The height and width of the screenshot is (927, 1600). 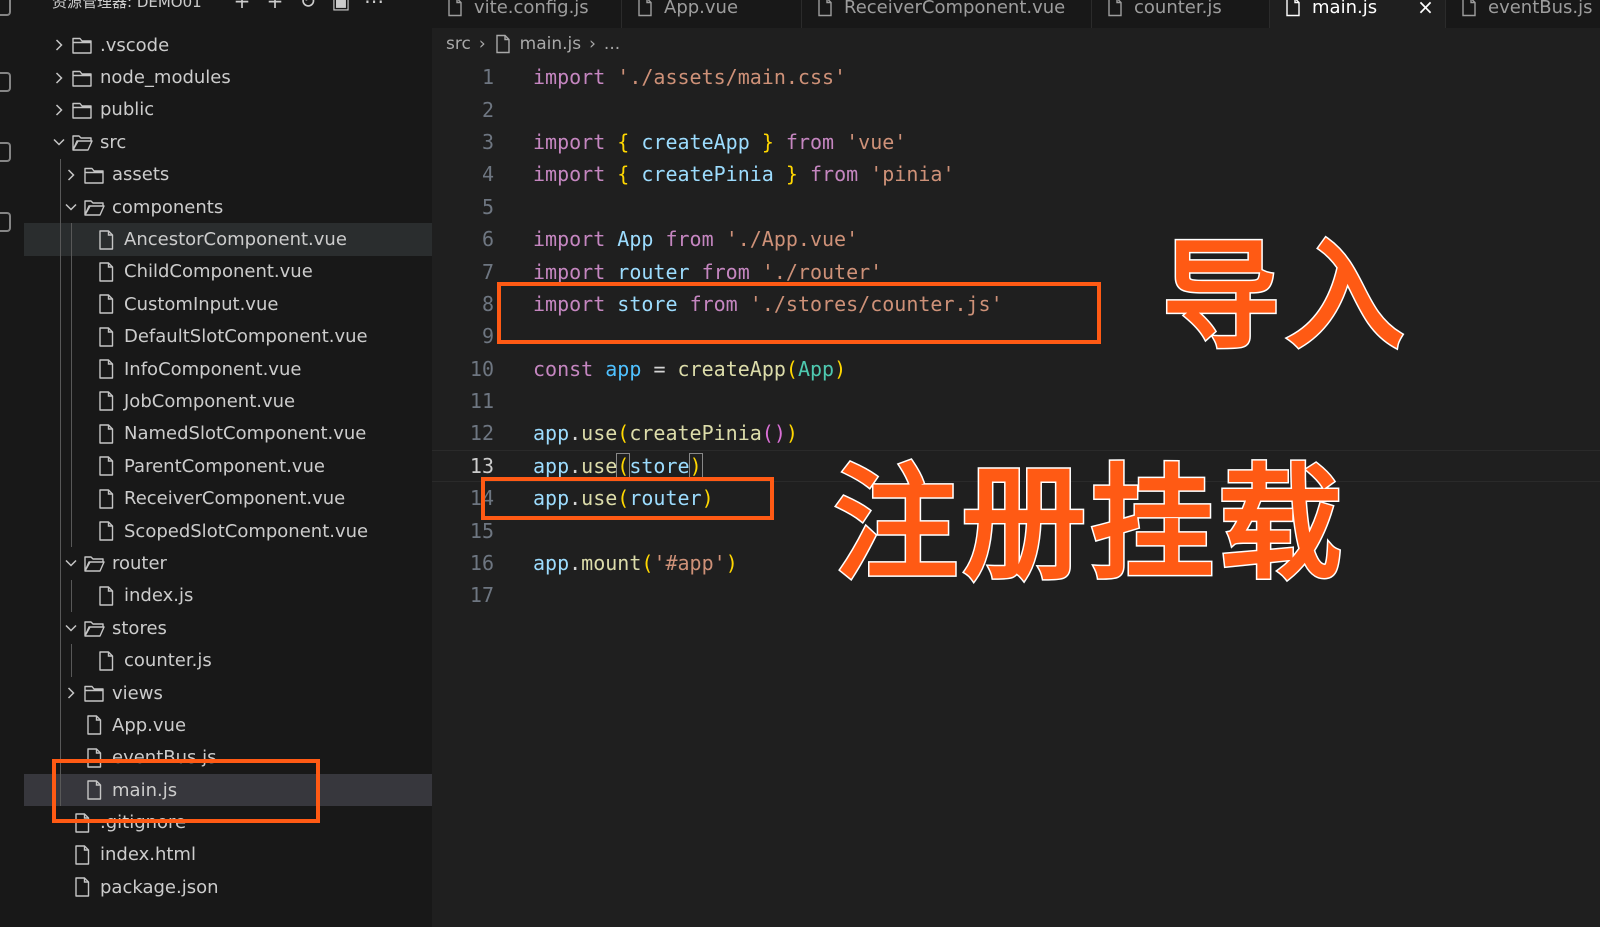 What do you see at coordinates (732, 77) in the screenshot?
I see `code-token: './assets/main.css'` at bounding box center [732, 77].